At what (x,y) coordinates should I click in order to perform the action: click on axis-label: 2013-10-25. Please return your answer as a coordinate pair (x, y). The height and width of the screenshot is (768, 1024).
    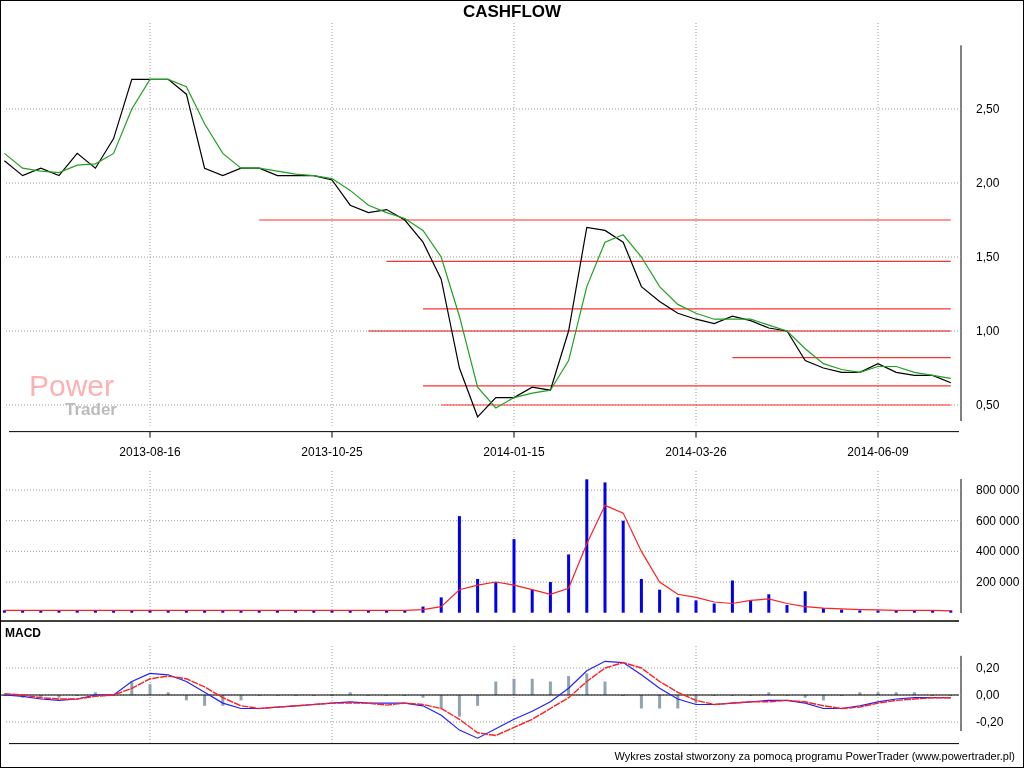
    Looking at the image, I should click on (332, 452).